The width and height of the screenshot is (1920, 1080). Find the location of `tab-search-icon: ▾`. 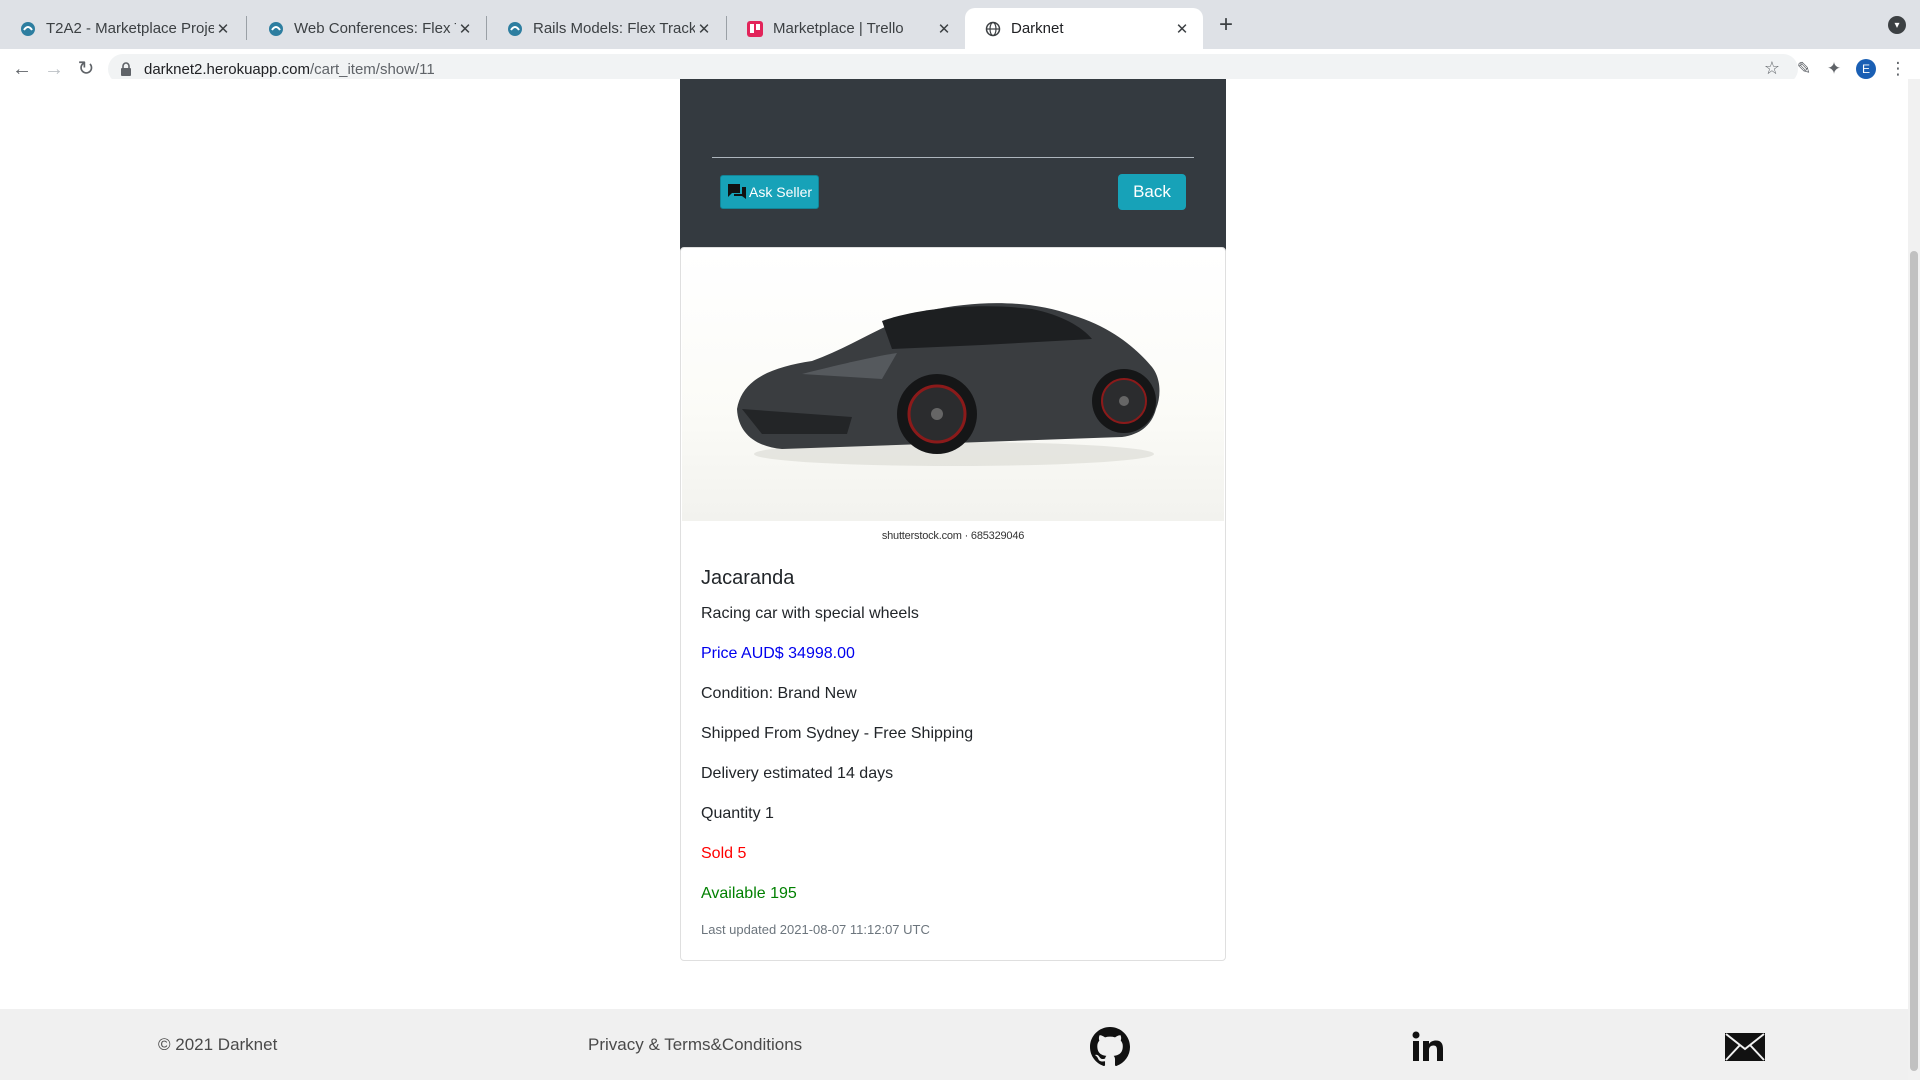

tab-search-icon: ▾ is located at coordinates (1897, 25).